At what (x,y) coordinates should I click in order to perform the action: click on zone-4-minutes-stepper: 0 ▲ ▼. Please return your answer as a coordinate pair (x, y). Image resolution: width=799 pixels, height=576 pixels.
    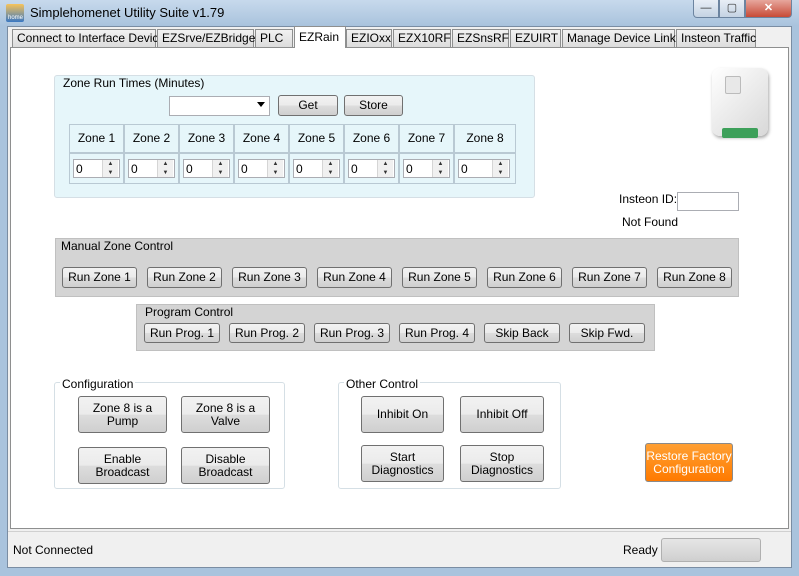
    Looking at the image, I should click on (261, 168).